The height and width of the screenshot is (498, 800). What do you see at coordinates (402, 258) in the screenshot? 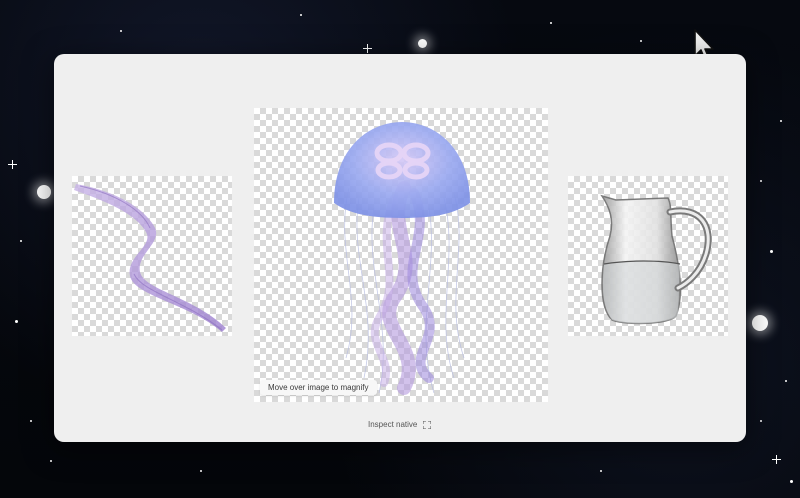
I see `jellyfish-illustration` at bounding box center [402, 258].